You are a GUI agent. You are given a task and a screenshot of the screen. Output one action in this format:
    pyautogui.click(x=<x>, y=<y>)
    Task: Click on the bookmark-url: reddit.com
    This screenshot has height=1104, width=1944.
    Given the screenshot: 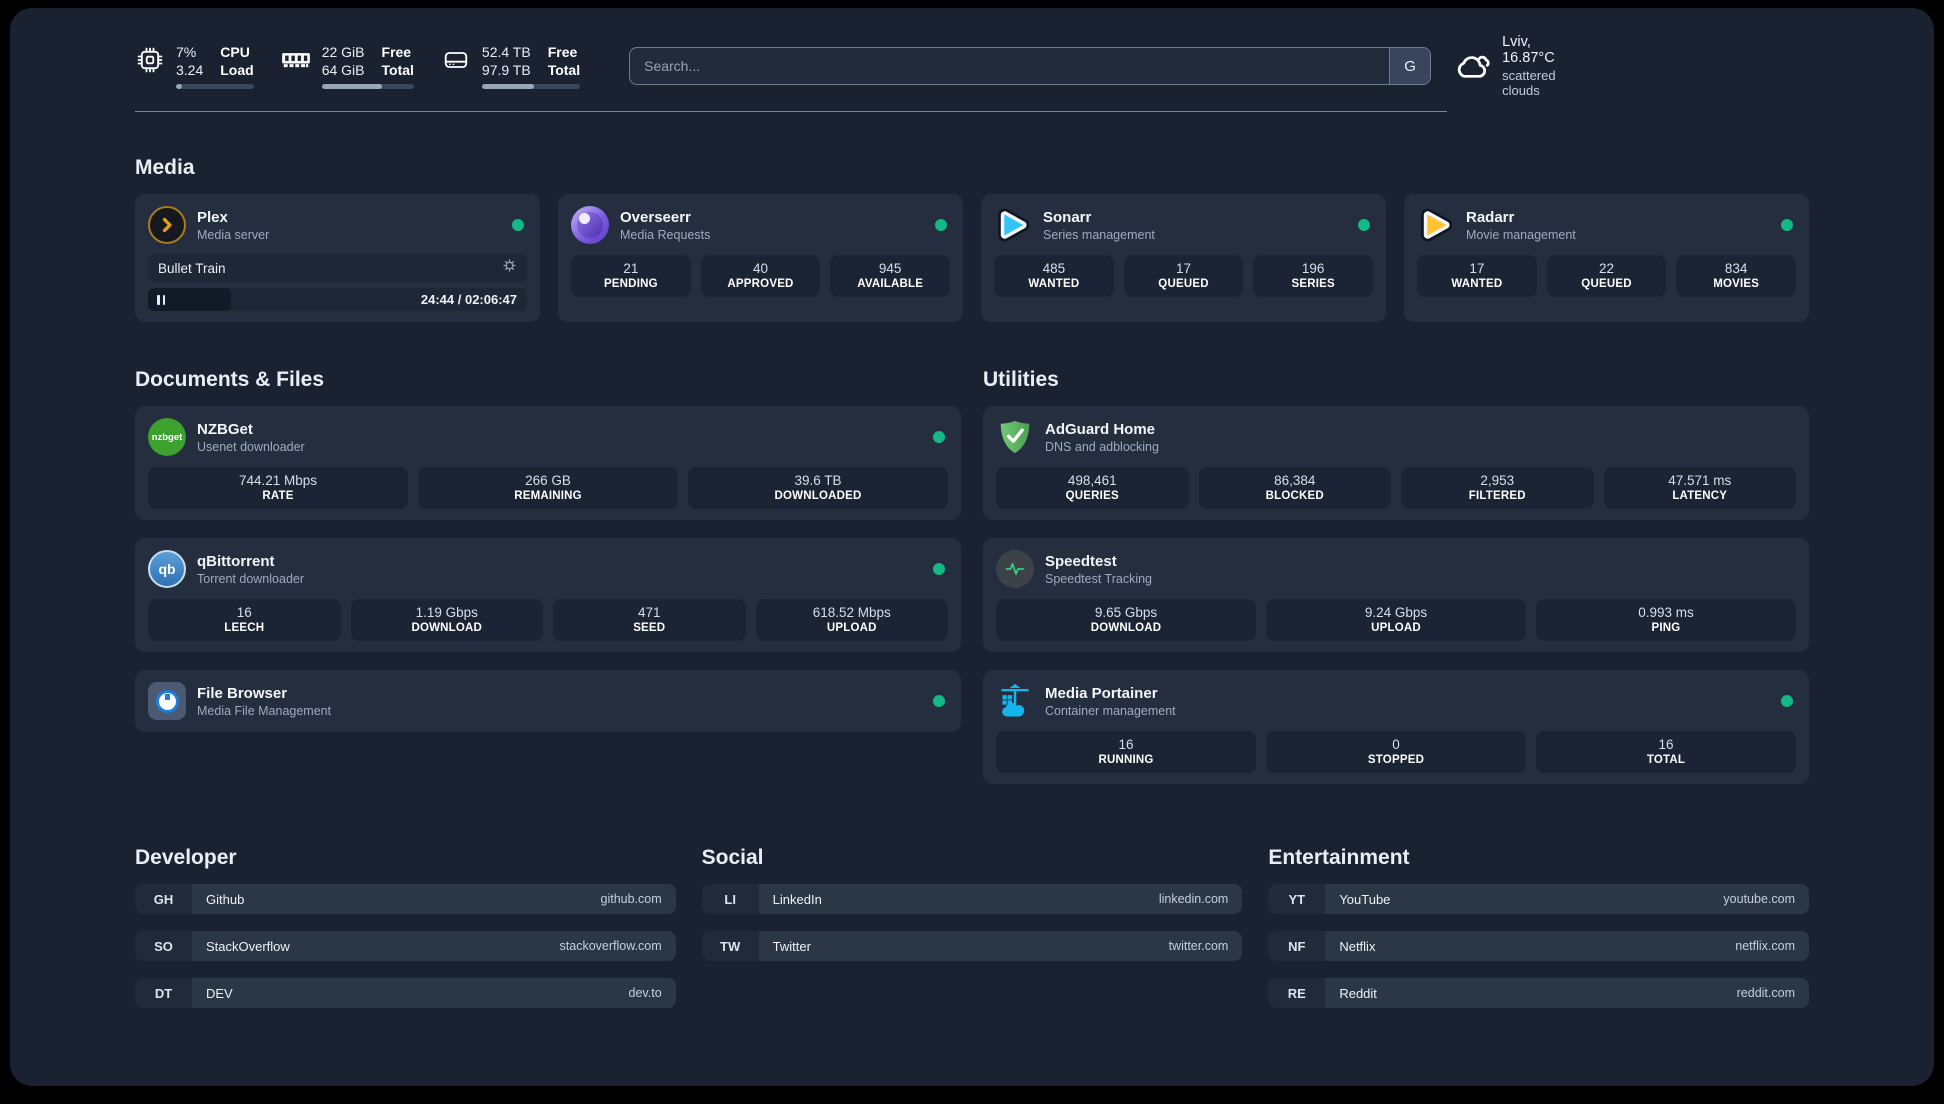 What is the action you would take?
    pyautogui.click(x=1765, y=993)
    